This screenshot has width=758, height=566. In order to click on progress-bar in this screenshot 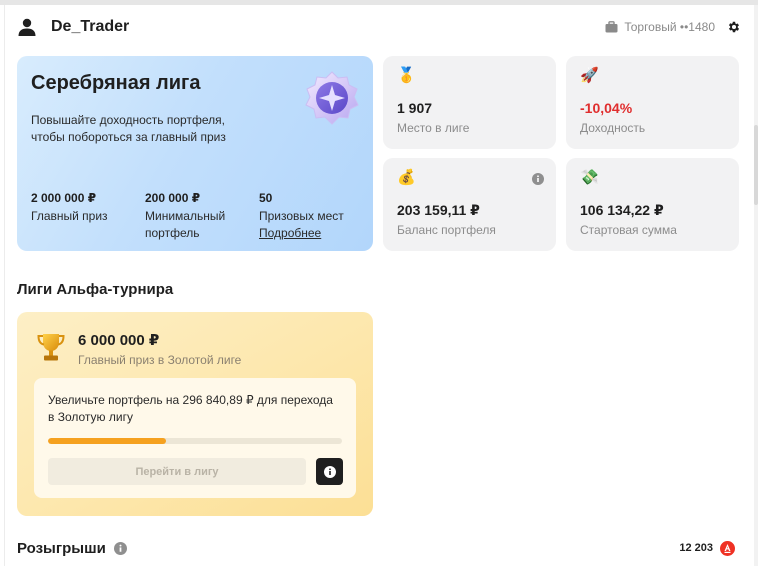, I will do `click(195, 441)`.